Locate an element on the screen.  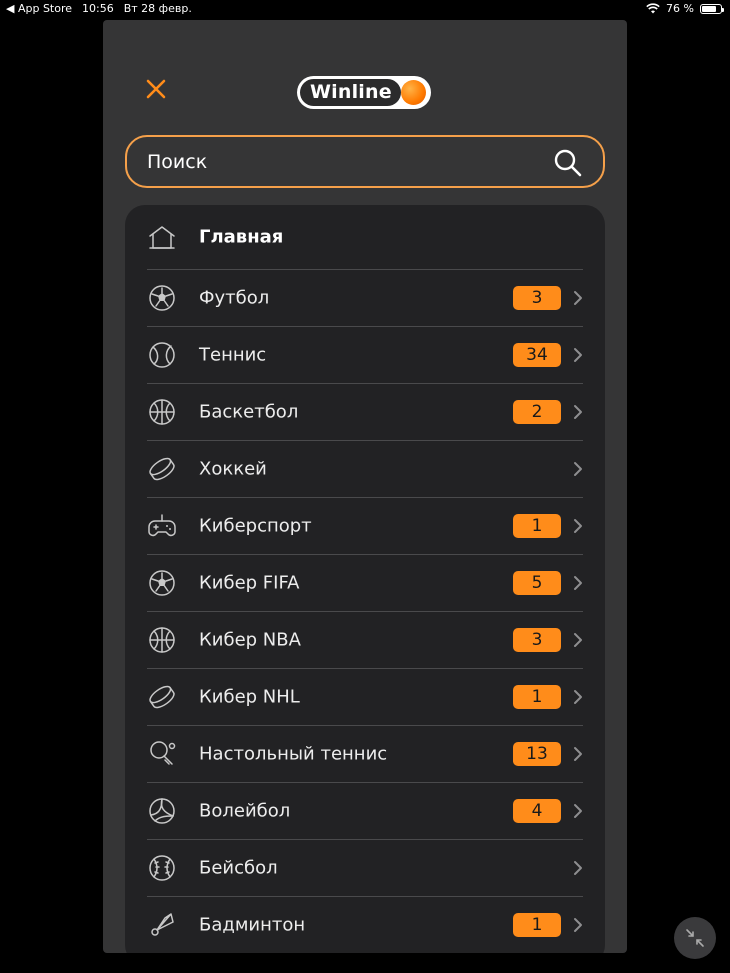
volleyball-icon is located at coordinates (162, 811).